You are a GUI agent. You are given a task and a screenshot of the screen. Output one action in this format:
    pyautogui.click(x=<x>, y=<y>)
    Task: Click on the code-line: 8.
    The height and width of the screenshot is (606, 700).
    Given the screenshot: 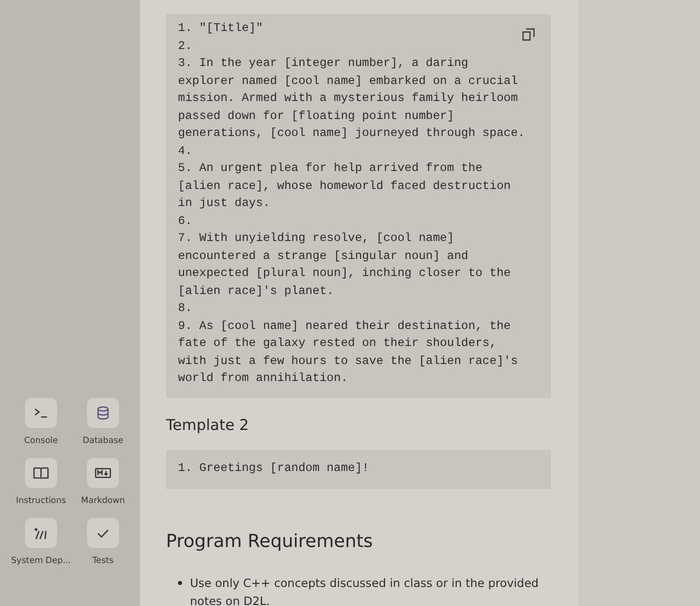 What is the action you would take?
    pyautogui.click(x=186, y=308)
    